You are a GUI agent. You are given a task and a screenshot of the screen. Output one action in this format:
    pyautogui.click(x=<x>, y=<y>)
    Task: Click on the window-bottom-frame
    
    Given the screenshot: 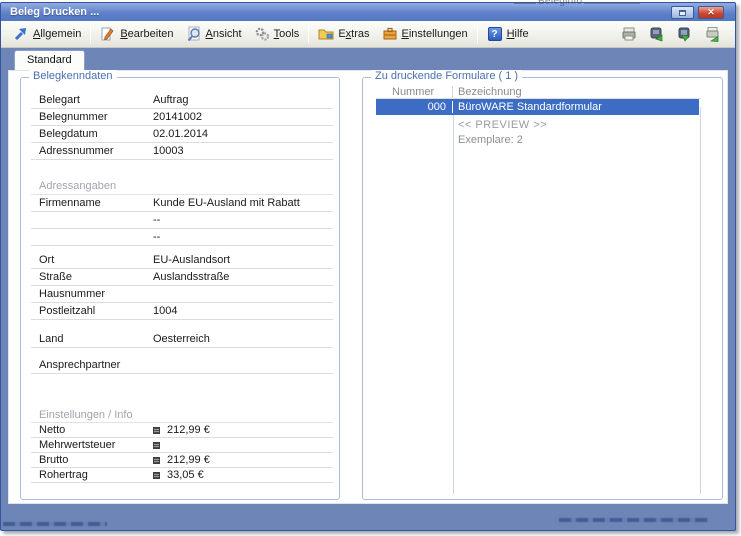 What is the action you would take?
    pyautogui.click(x=368, y=517)
    